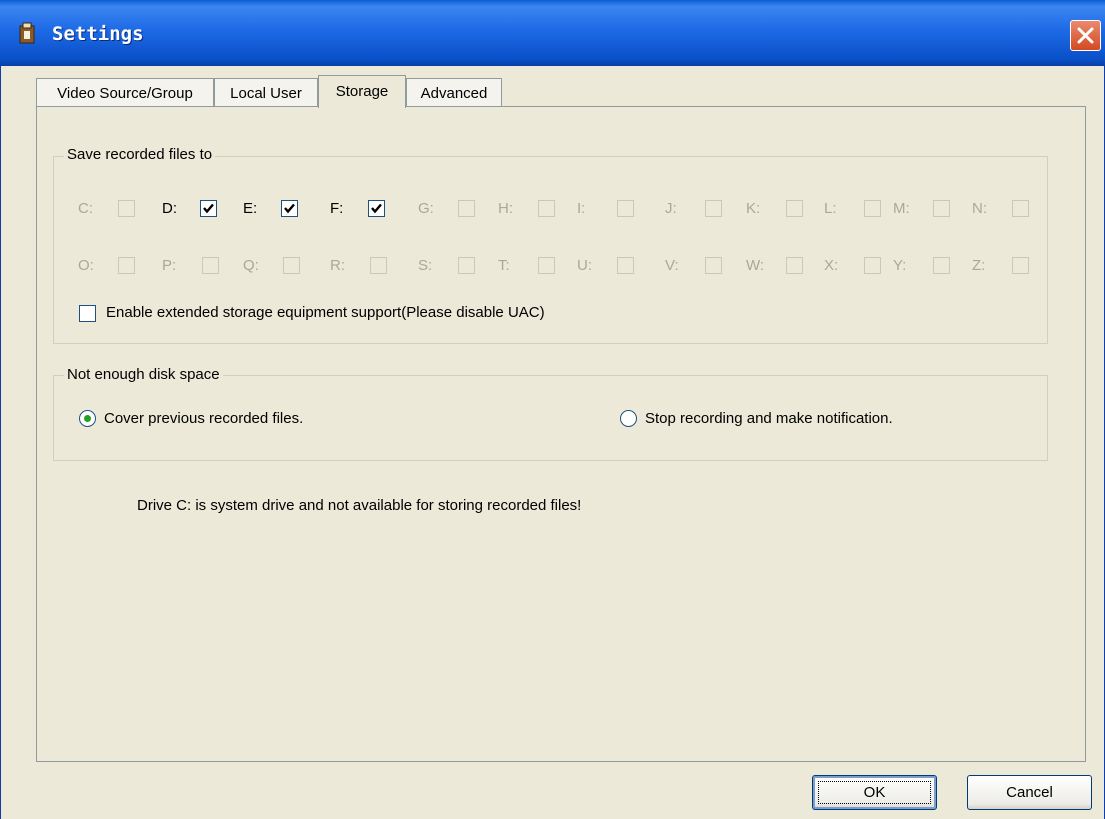 The image size is (1105, 819). Describe the element at coordinates (266, 93) in the screenshot. I see `tab-local-user: Local User` at that location.